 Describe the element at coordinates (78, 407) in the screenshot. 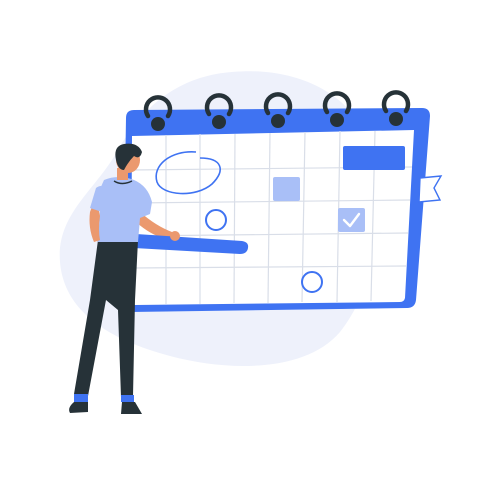

I see `shoe-left` at that location.